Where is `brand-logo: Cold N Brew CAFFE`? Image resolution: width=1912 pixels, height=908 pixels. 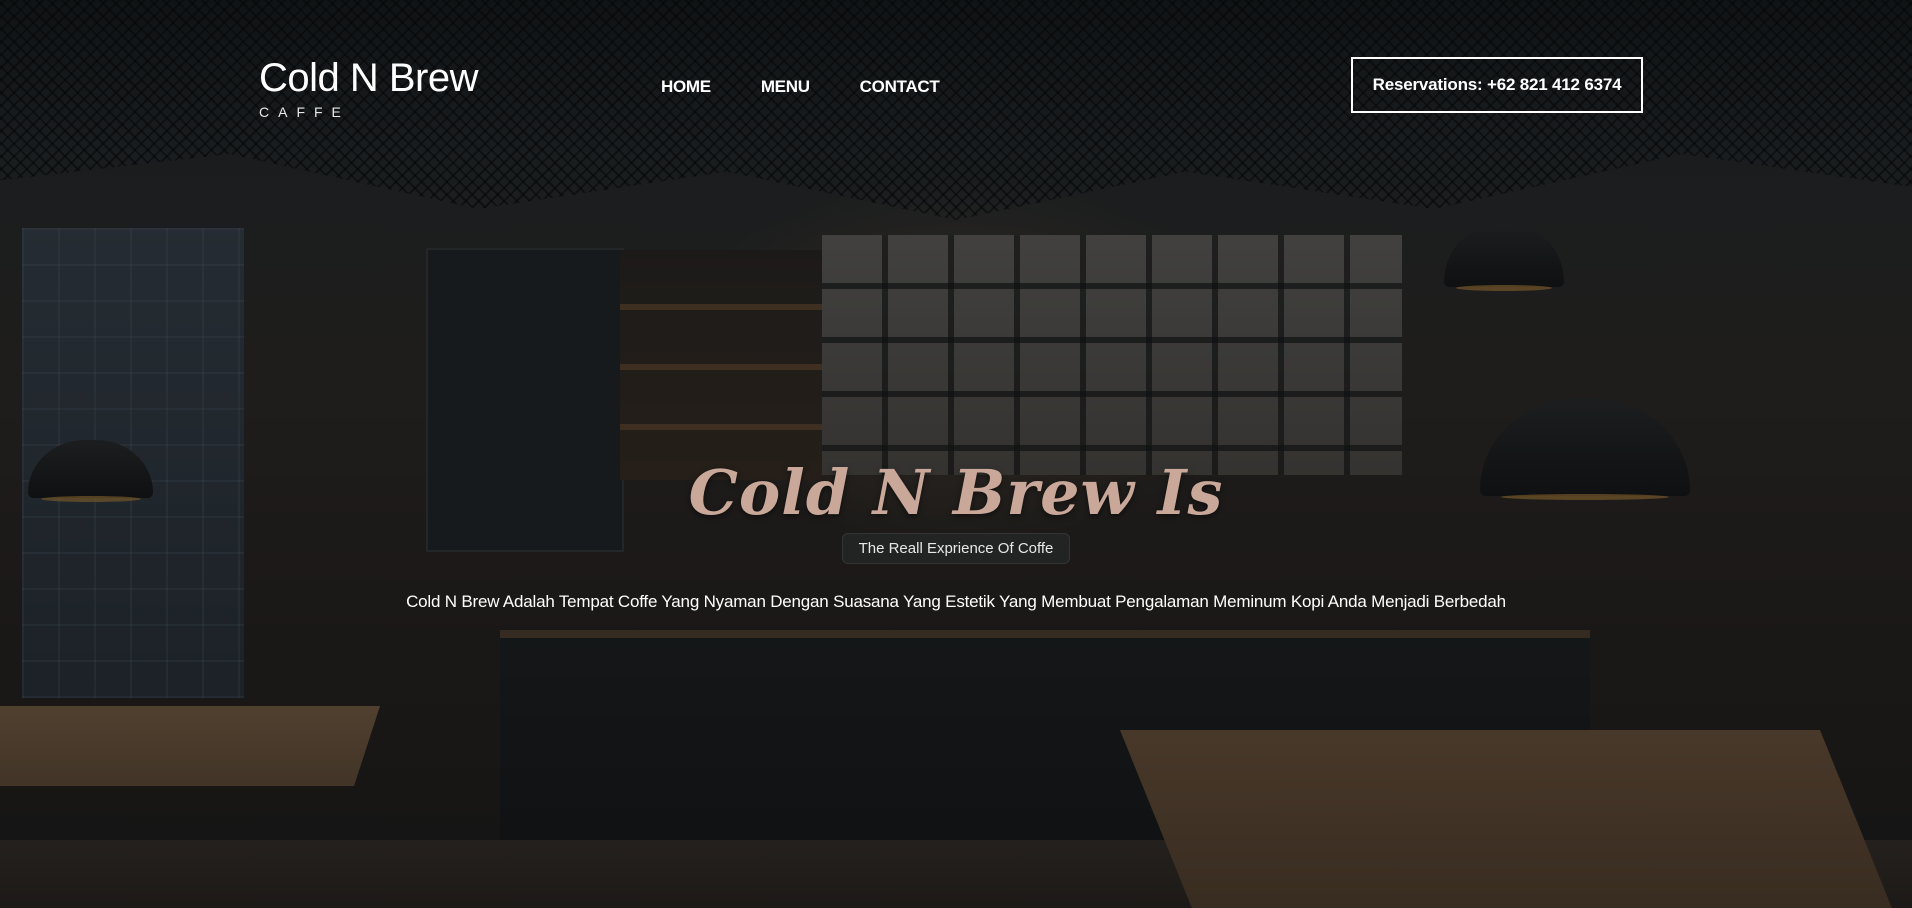 brand-logo: Cold N Brew CAFFE is located at coordinates (369, 87).